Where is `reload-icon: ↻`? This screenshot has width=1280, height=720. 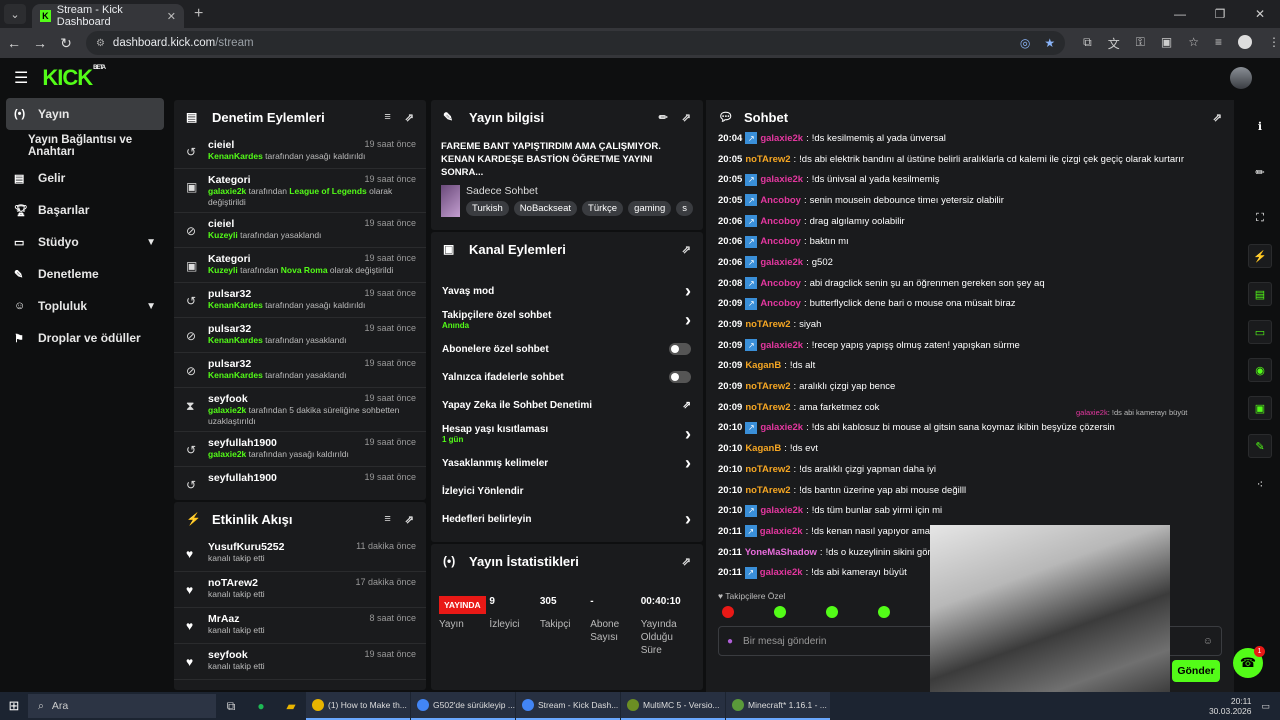 reload-icon: ↻ is located at coordinates (66, 43).